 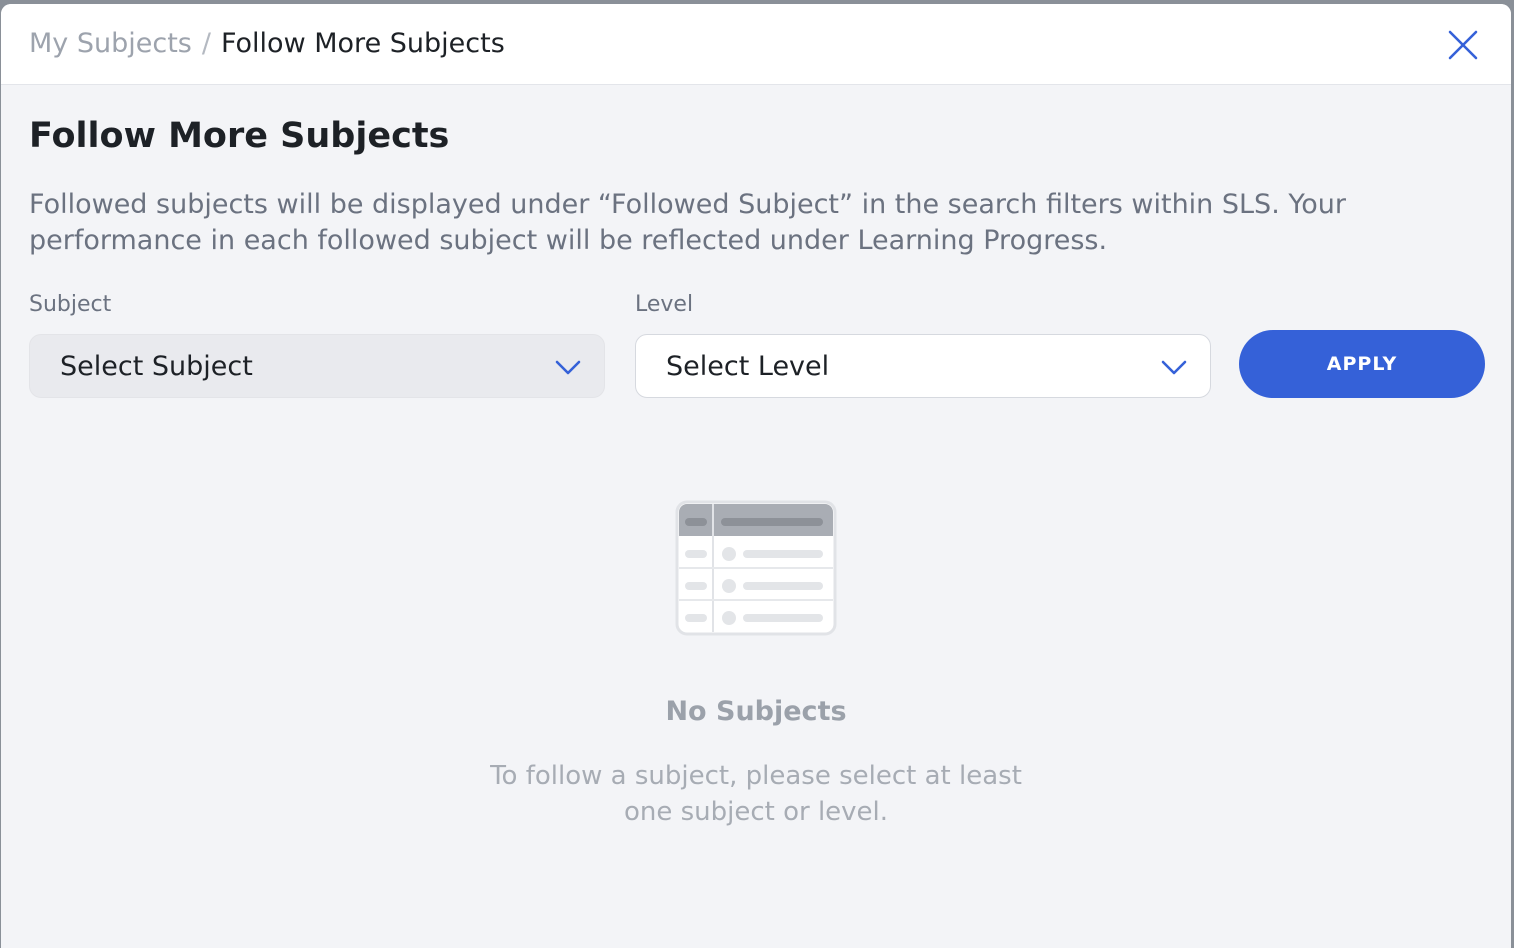 What do you see at coordinates (756, 568) in the screenshot?
I see `empty-table-icon` at bounding box center [756, 568].